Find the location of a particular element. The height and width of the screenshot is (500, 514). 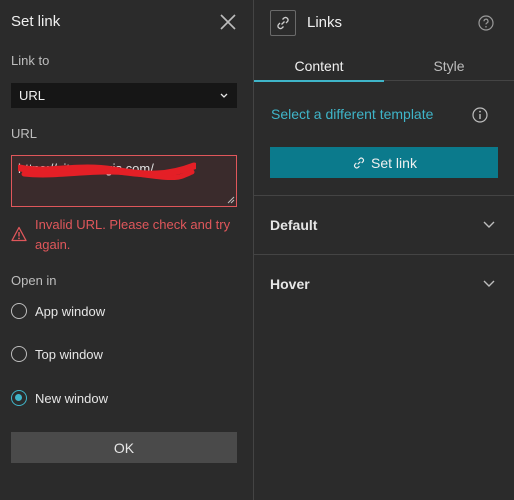

url-label: URL is located at coordinates (24, 133).